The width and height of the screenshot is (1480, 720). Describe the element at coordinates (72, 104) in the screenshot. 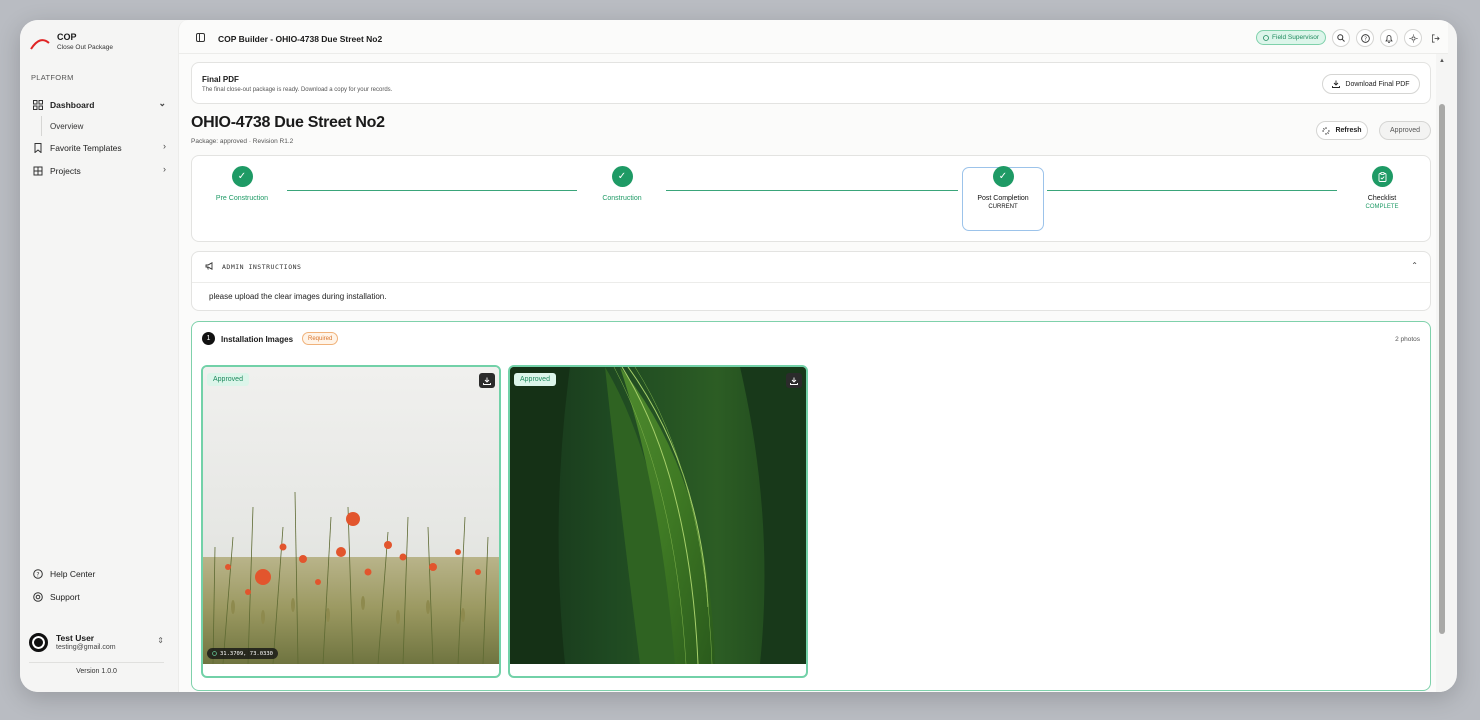

I see `sidebar-item-label: Dashboard` at that location.